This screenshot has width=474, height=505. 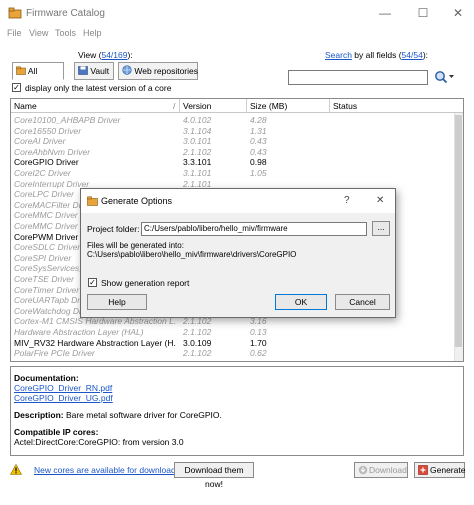 I want to click on project-folder-input: C:/Users/pablo/libero/hello_miv/firmware, so click(x=254, y=229).